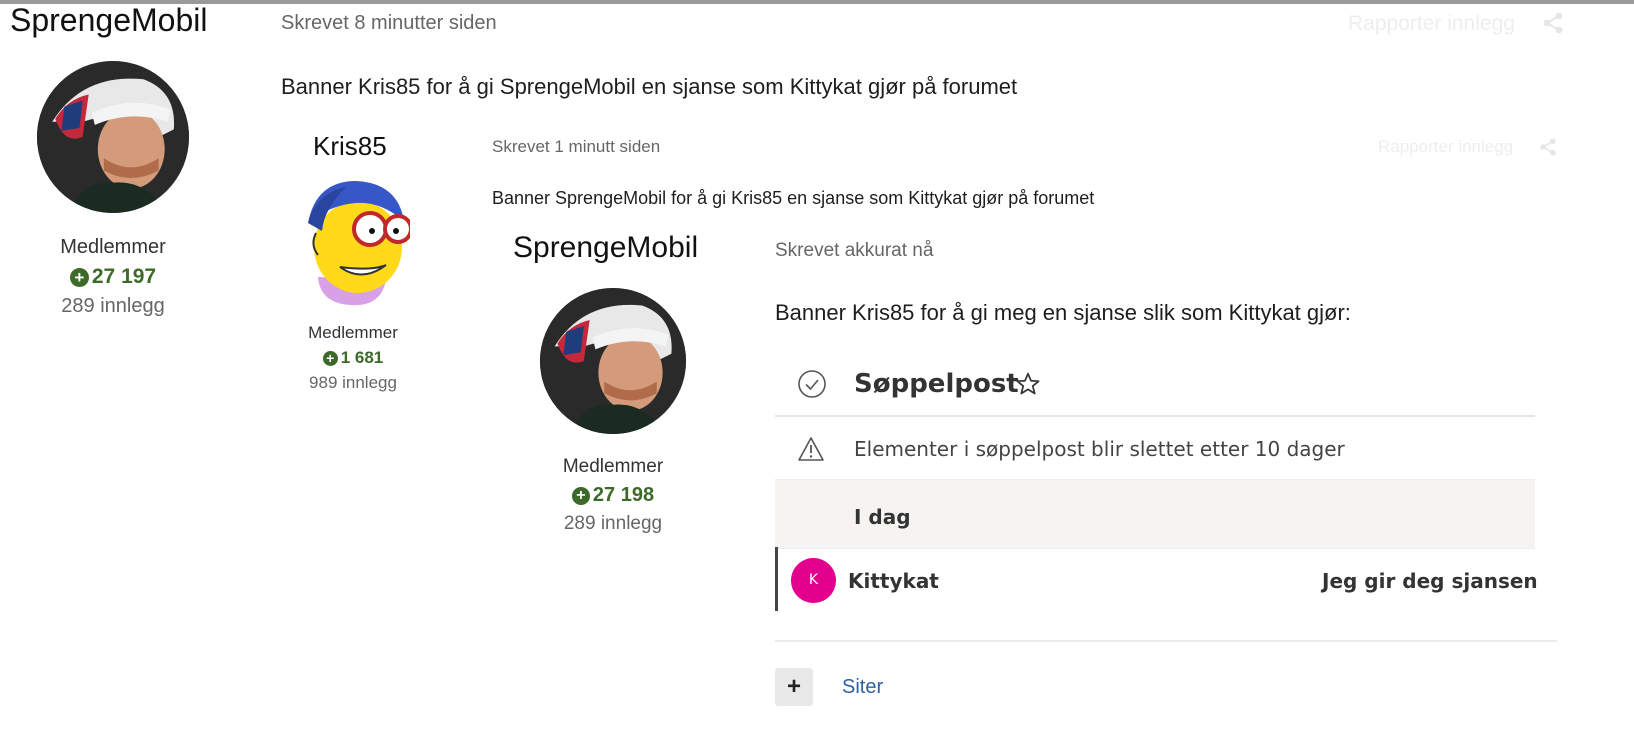 The height and width of the screenshot is (752, 1634). What do you see at coordinates (811, 449) in the screenshot?
I see `warning-icon` at bounding box center [811, 449].